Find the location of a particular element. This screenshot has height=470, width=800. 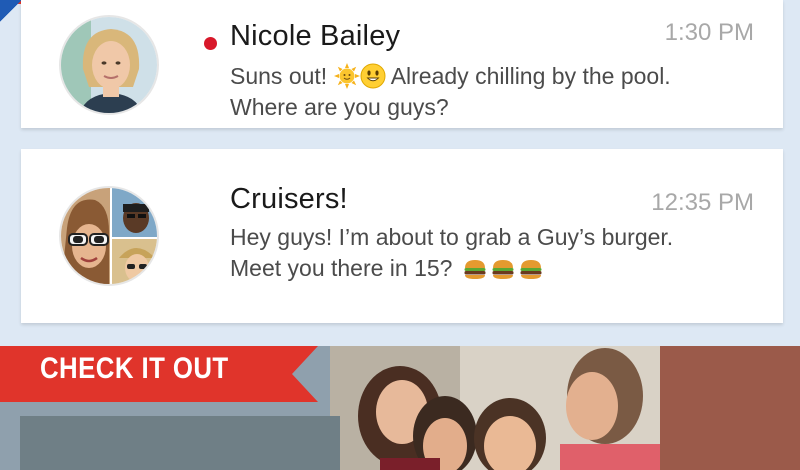

contact-name: Nicole Bailey is located at coordinates (315, 36).